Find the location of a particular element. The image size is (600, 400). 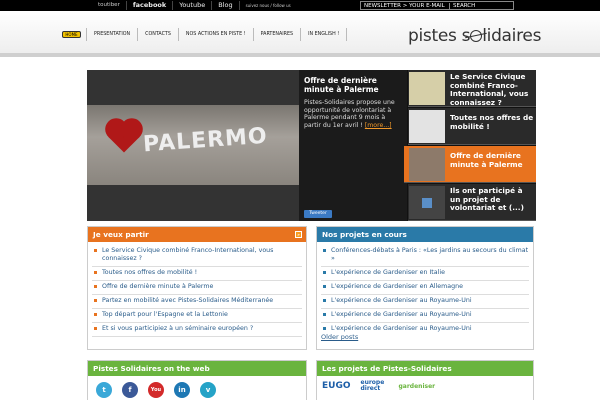

list-item: Offre de dernière minute à Palerme is located at coordinates (197, 288).